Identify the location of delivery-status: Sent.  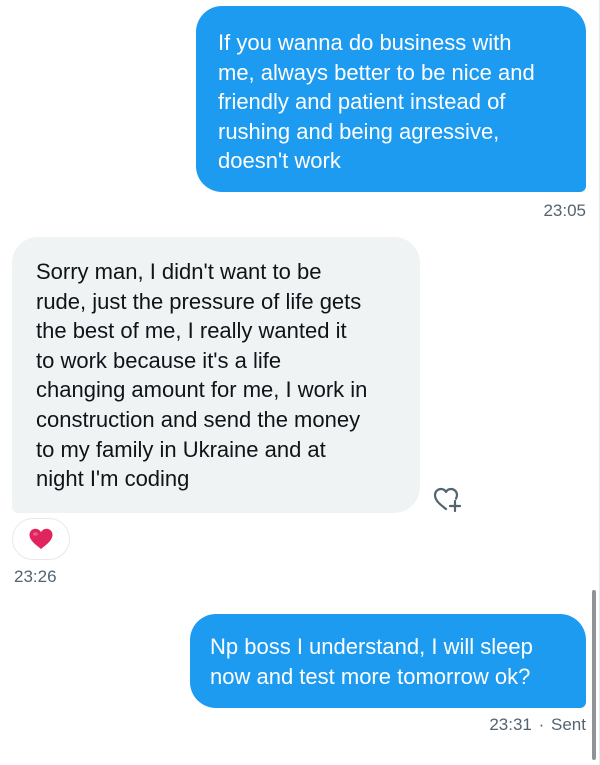
(568, 724).